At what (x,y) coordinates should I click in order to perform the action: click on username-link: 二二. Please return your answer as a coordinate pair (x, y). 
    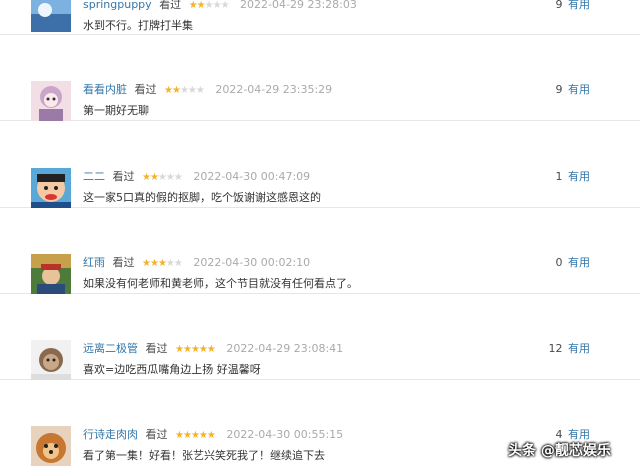
    Looking at the image, I should click on (94, 176).